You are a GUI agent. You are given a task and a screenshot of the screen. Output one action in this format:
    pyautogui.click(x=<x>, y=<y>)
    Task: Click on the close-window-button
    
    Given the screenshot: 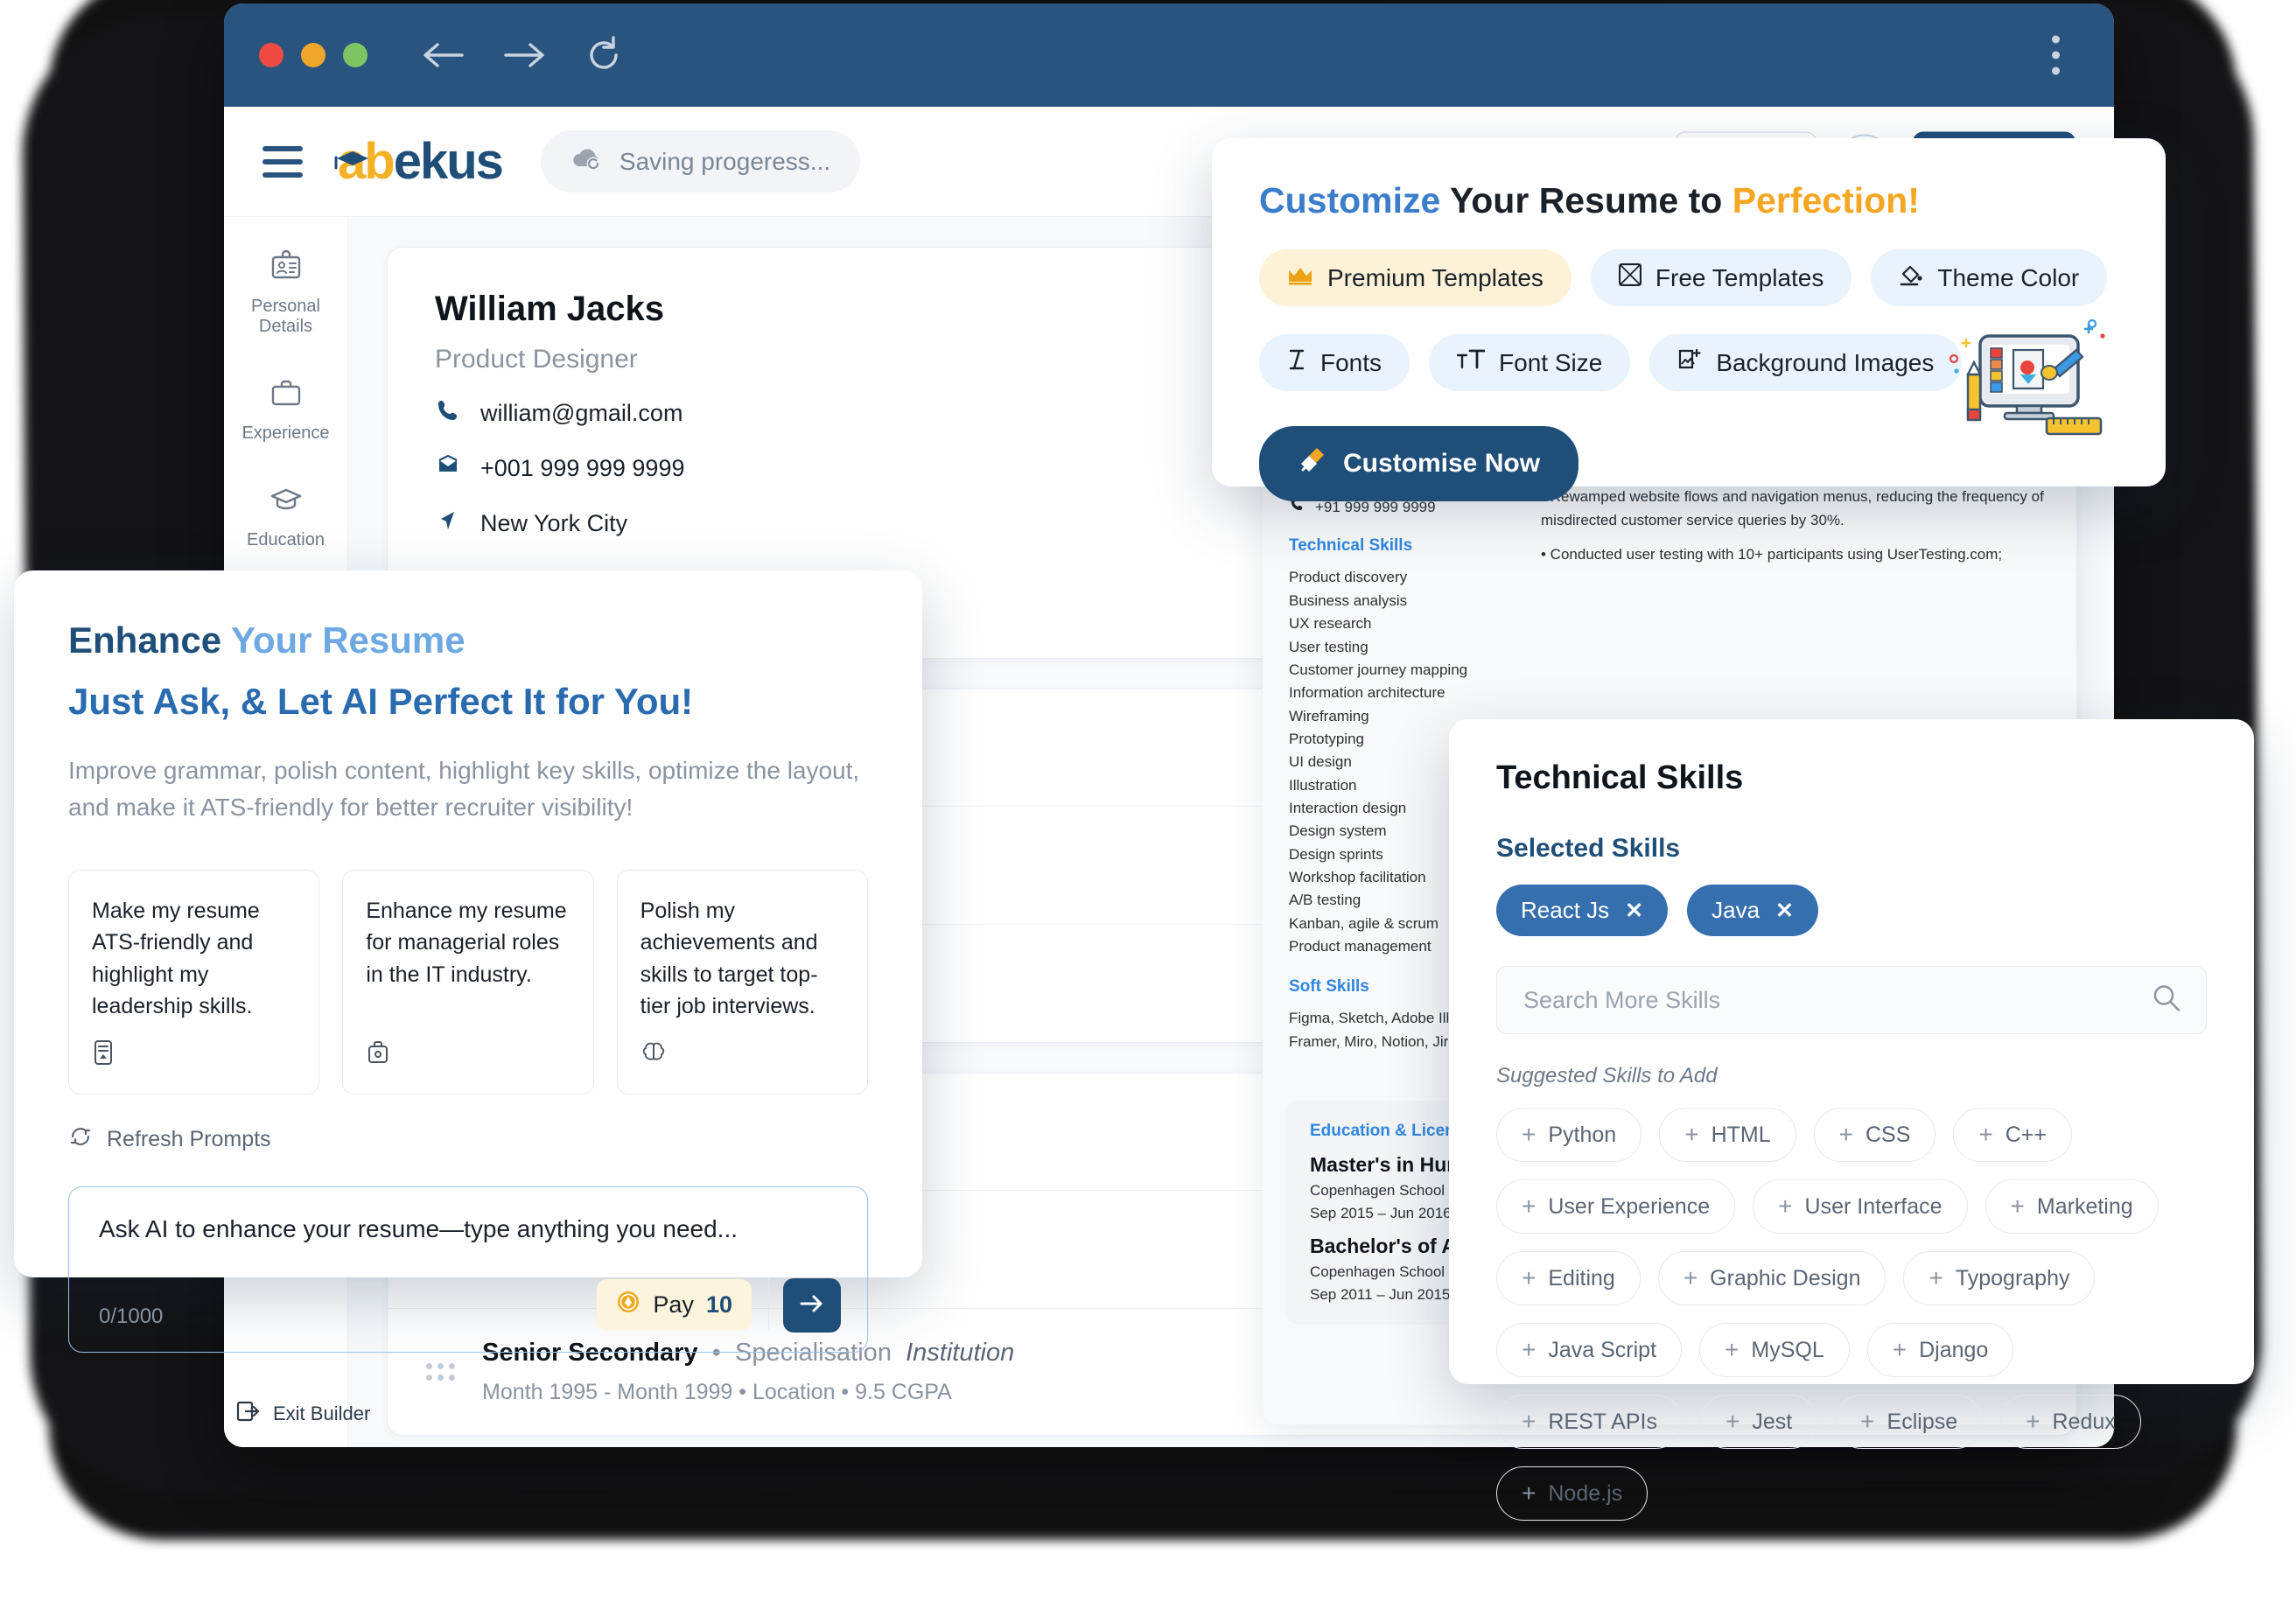 What is the action you would take?
    pyautogui.click(x=271, y=55)
    